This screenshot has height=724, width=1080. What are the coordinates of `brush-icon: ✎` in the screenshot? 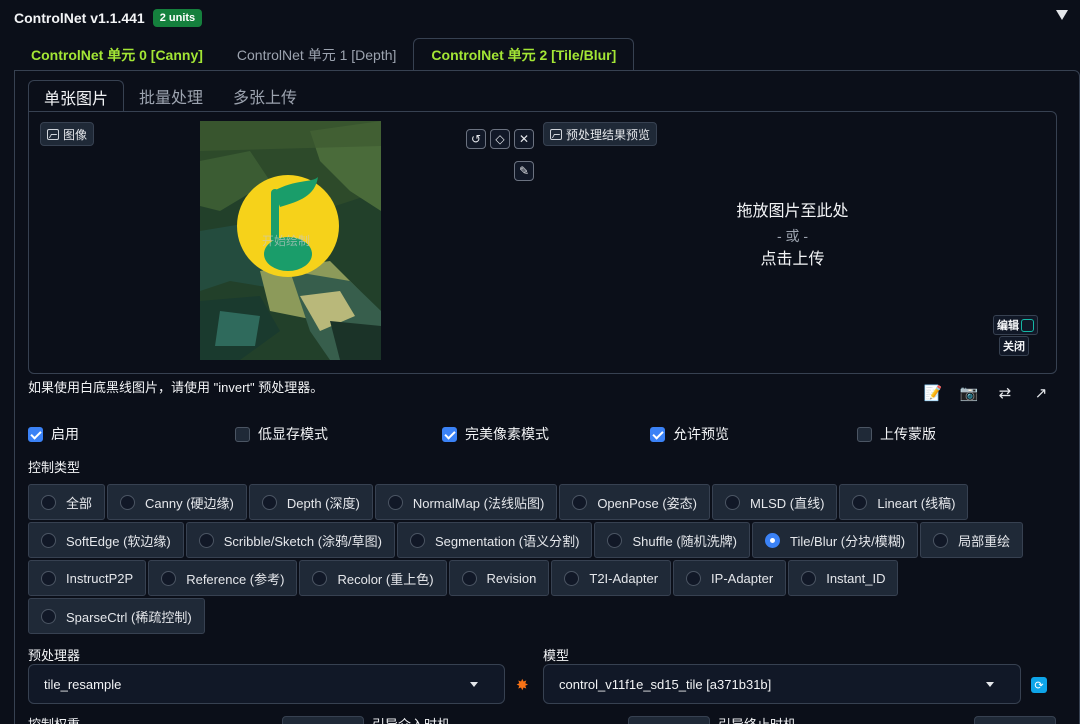 It's located at (524, 171).